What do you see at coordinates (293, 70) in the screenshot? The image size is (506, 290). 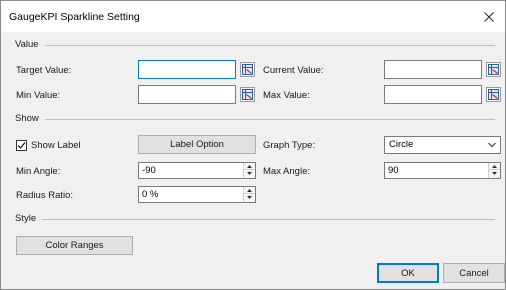 I see `current-value-label: Current Value:` at bounding box center [293, 70].